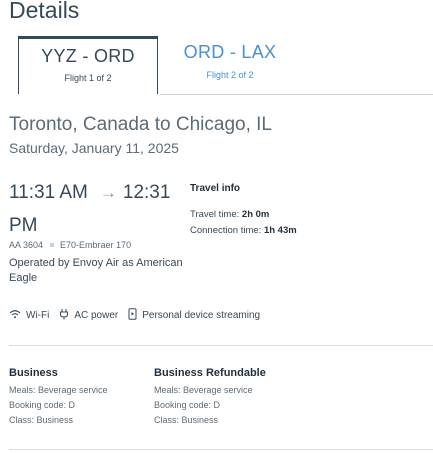 Image resolution: width=433 pixels, height=453 pixels. What do you see at coordinates (201, 315) in the screenshot?
I see `amenity-label: Personal device streaming` at bounding box center [201, 315].